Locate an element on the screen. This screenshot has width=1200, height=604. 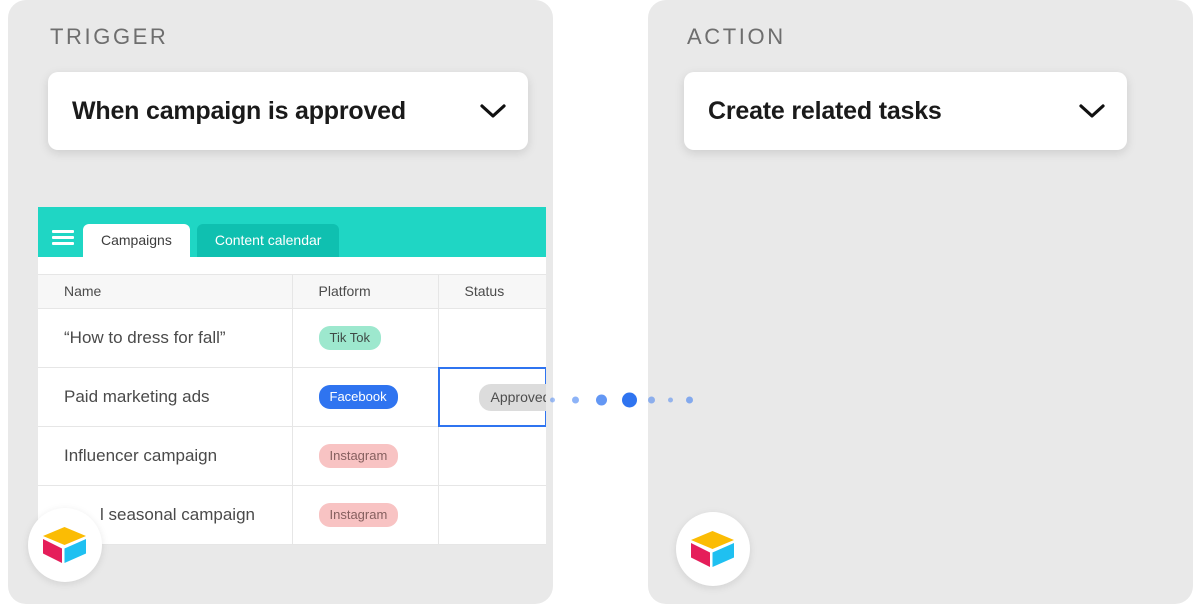
cell-platform: Facebook is located at coordinates (365, 397).